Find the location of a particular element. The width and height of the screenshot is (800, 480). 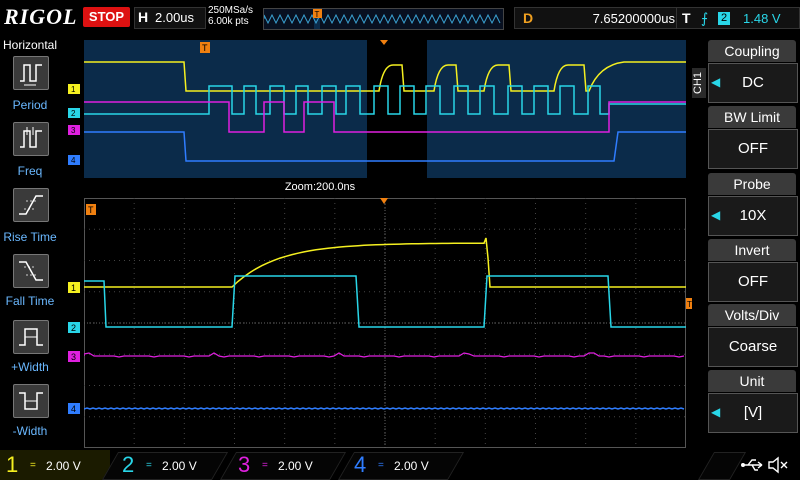

period-icon is located at coordinates (31, 75).